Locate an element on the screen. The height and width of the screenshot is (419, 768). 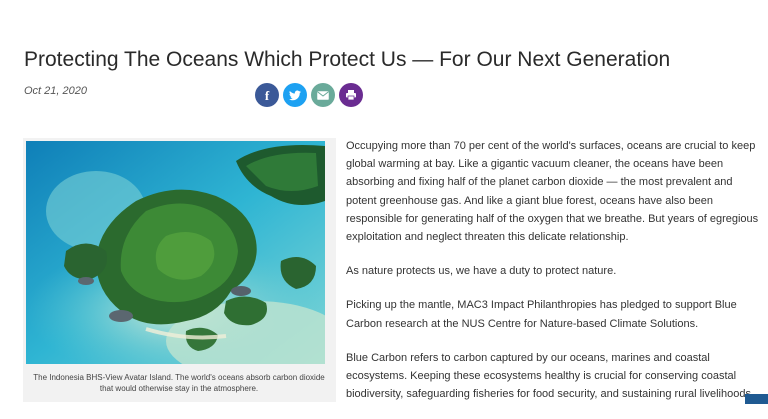
twitter-share-button is located at coordinates (295, 95).